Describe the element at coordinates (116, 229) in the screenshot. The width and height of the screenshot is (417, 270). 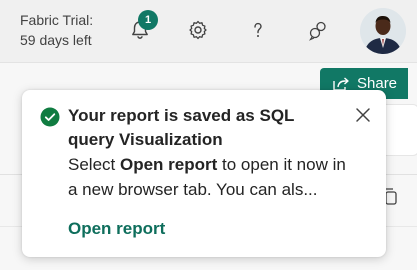
I see `open-report-link: Open report` at that location.